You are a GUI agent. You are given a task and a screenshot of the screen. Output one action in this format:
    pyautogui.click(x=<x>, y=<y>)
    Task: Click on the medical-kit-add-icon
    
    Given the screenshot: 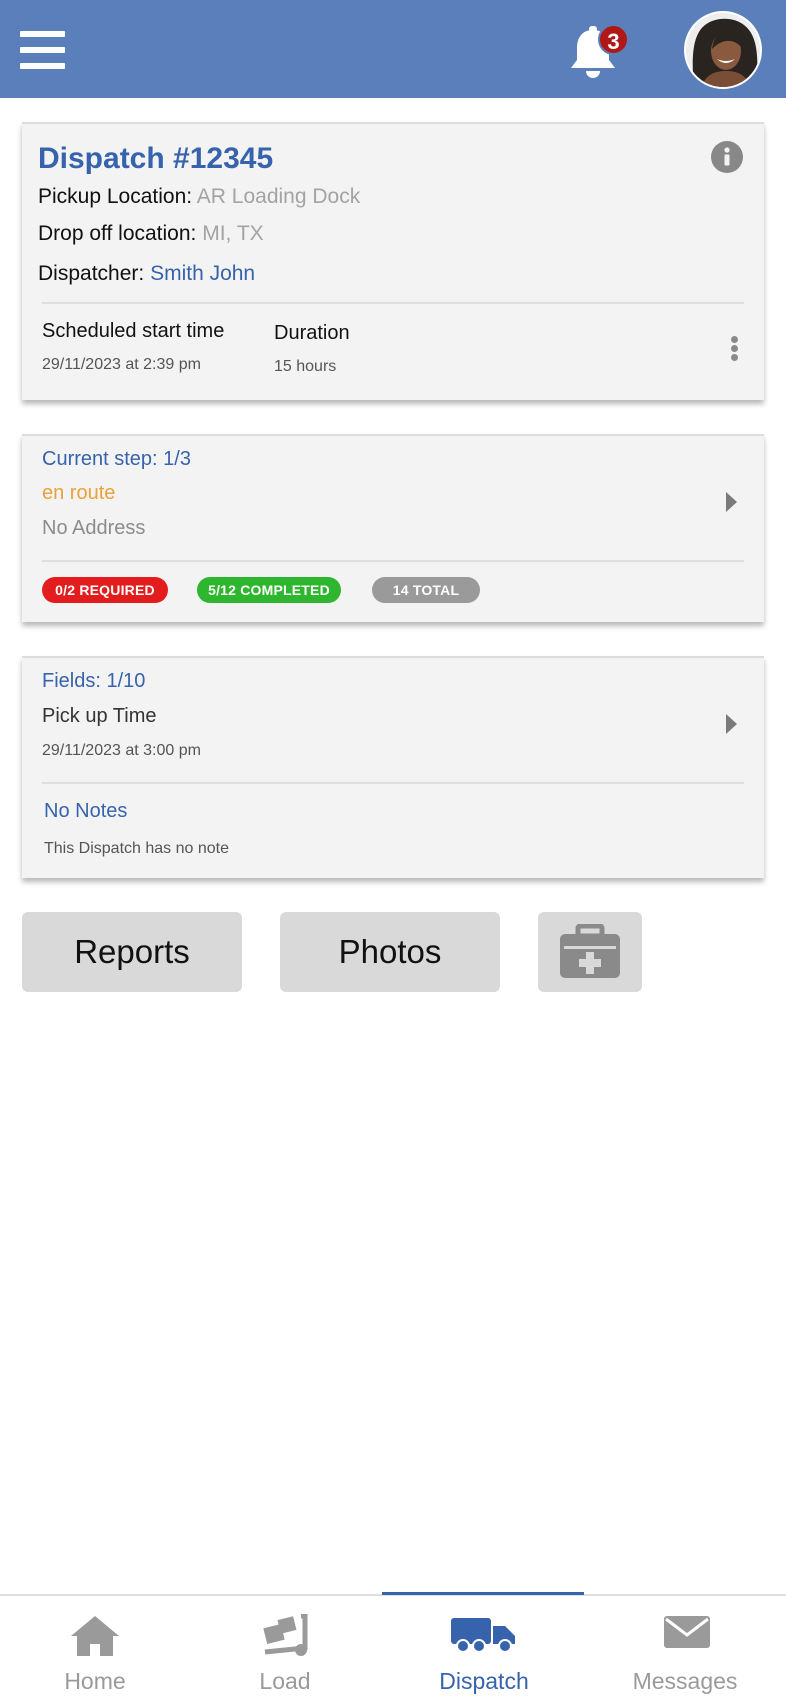 What is the action you would take?
    pyautogui.click(x=590, y=951)
    